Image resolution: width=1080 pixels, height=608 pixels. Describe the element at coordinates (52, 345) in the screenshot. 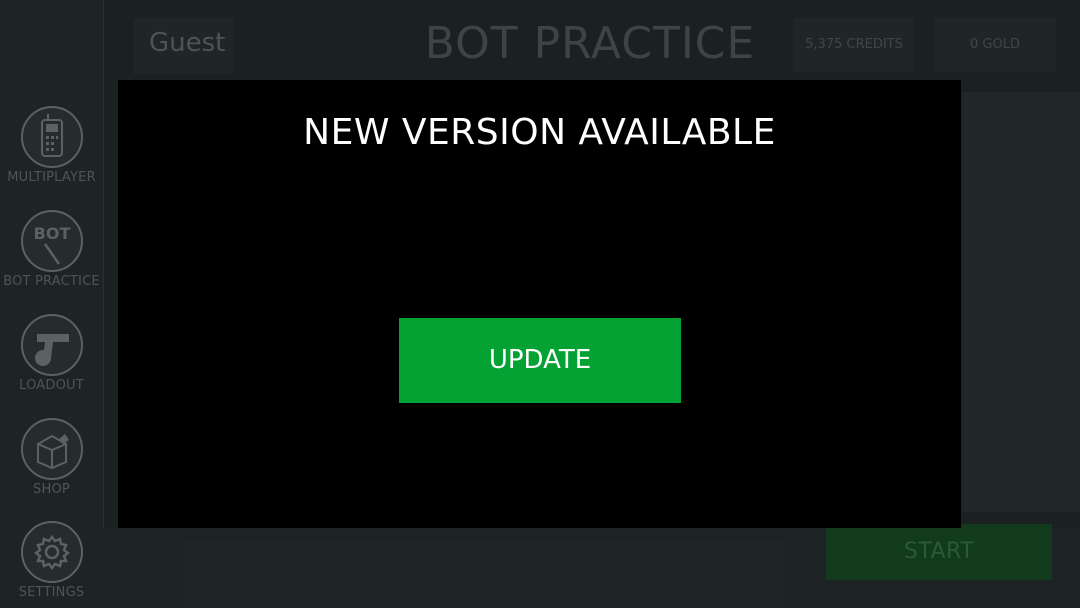

I see `pistol-grenade-icon` at that location.